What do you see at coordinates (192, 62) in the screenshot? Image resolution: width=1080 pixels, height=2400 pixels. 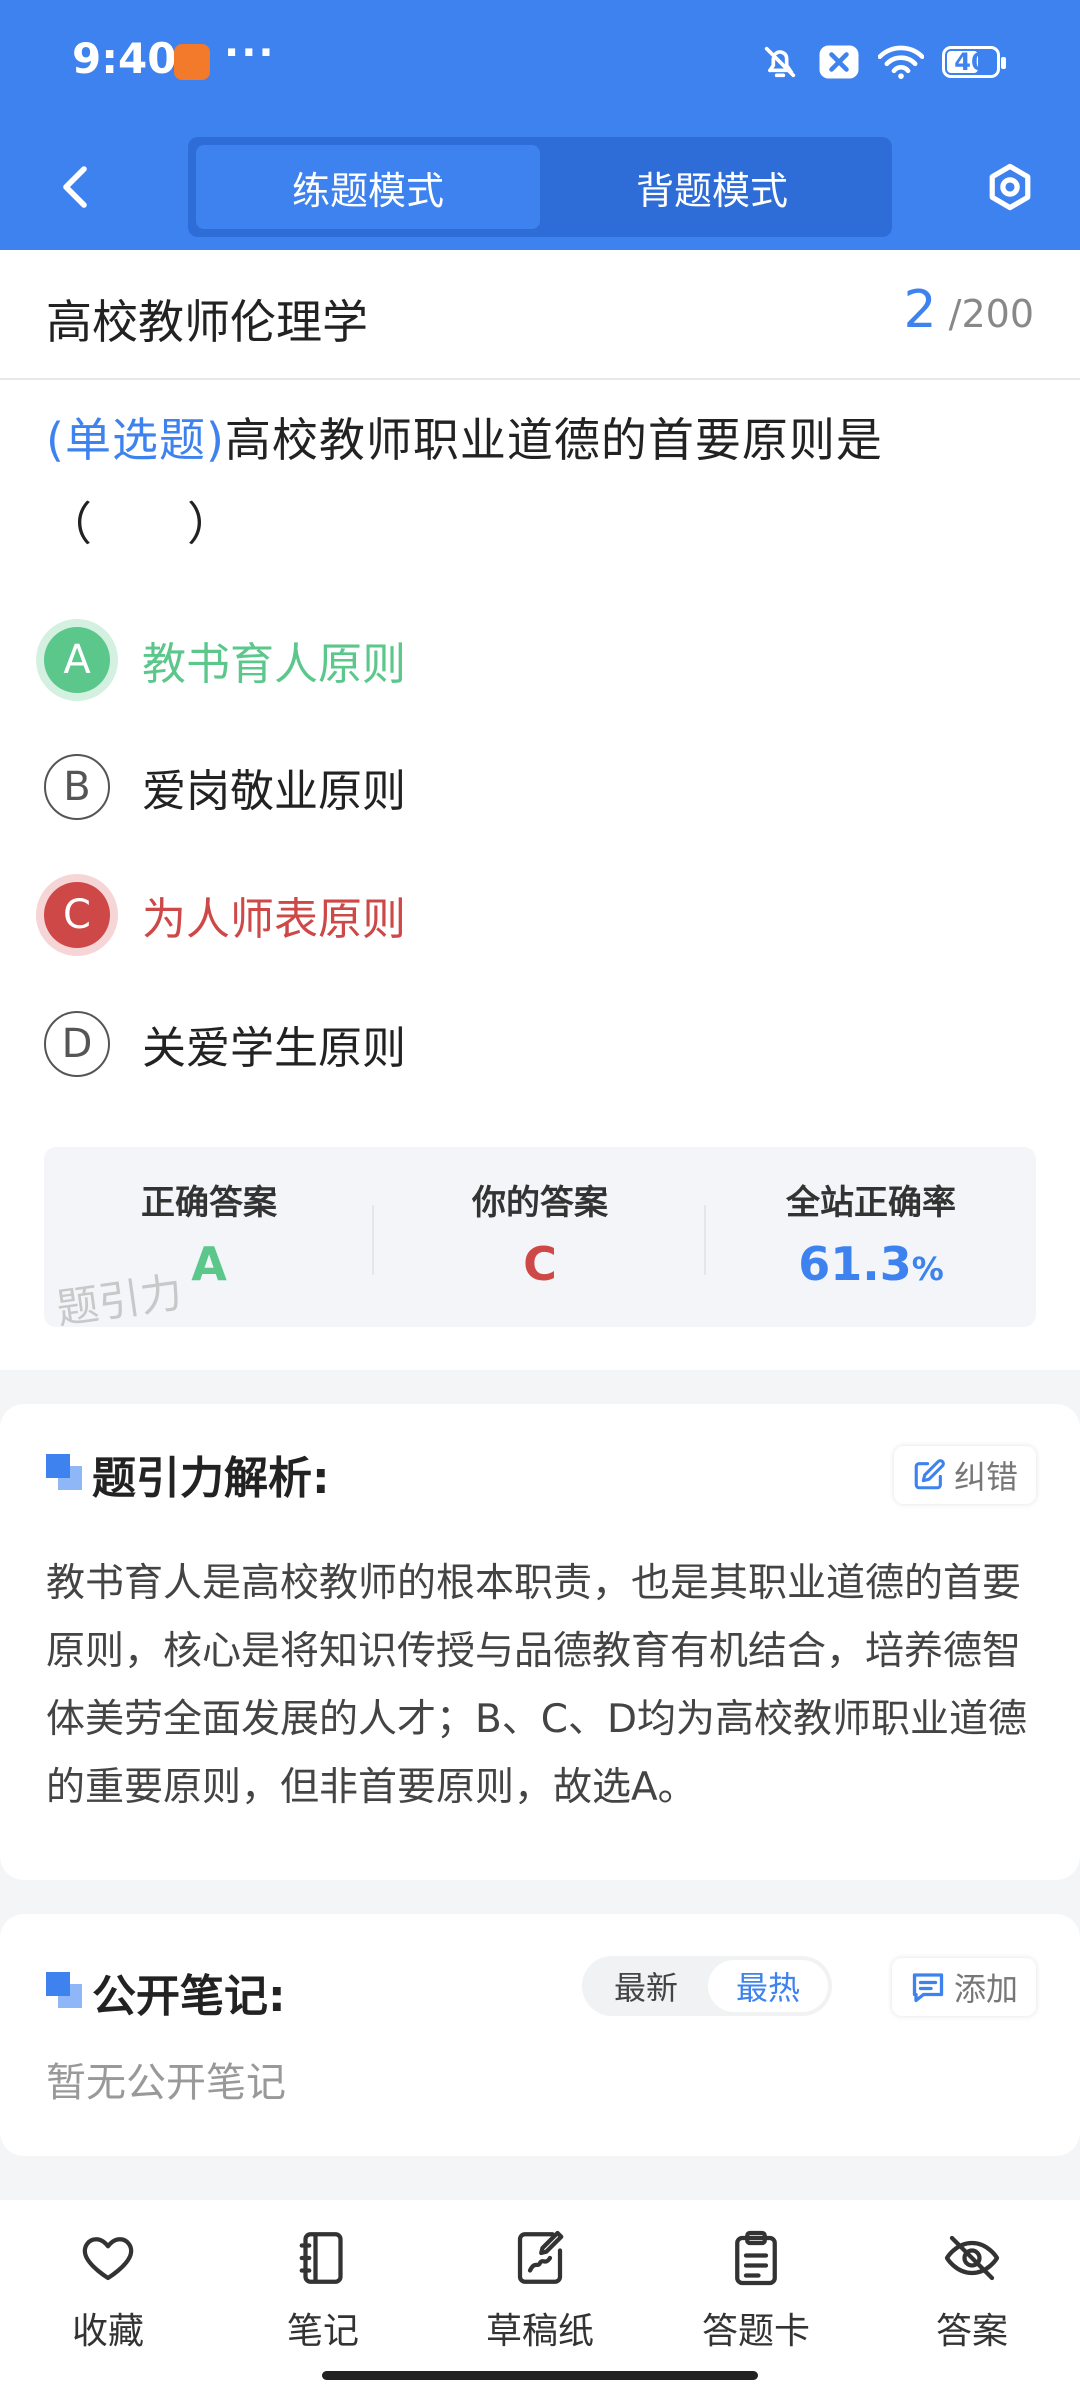 I see `app-notification-icon` at bounding box center [192, 62].